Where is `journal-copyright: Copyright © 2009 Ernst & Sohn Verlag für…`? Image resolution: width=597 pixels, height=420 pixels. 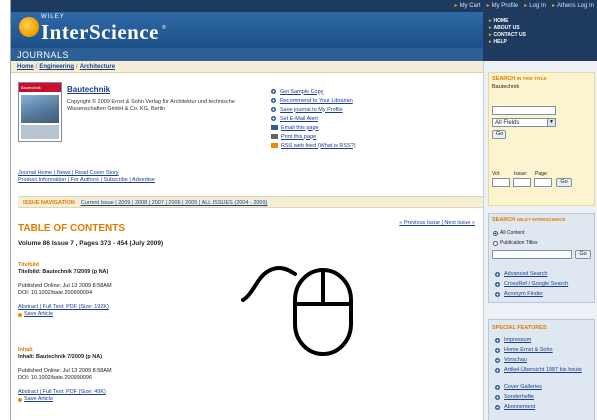
journal-copyright: Copyright © 2009 Ernst & Sohn Verlag für… is located at coordinates (151, 105).